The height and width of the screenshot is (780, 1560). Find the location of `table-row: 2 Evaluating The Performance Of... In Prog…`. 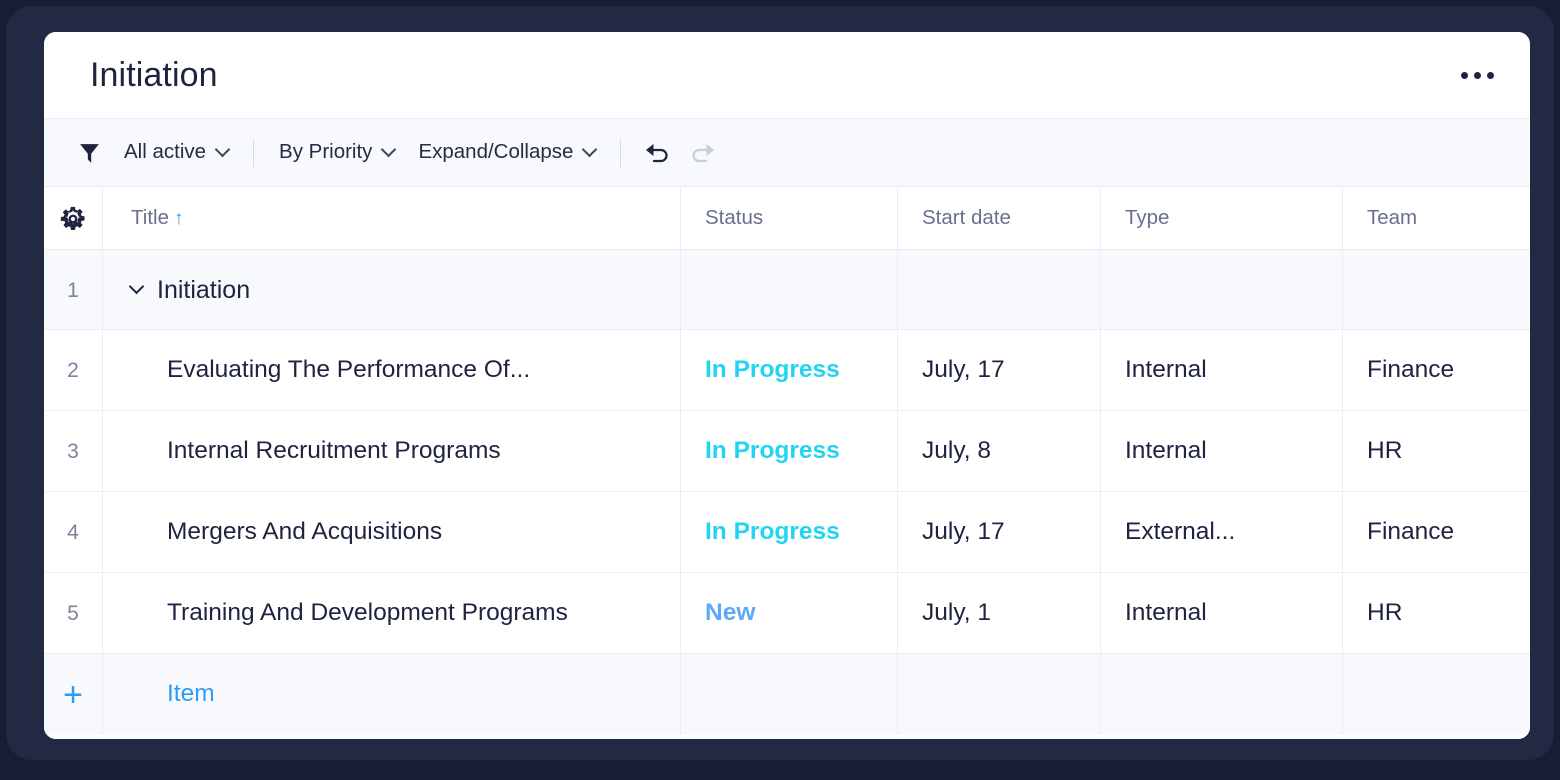

table-row: 2 Evaluating The Performance Of... In Prog… is located at coordinates (787, 370).